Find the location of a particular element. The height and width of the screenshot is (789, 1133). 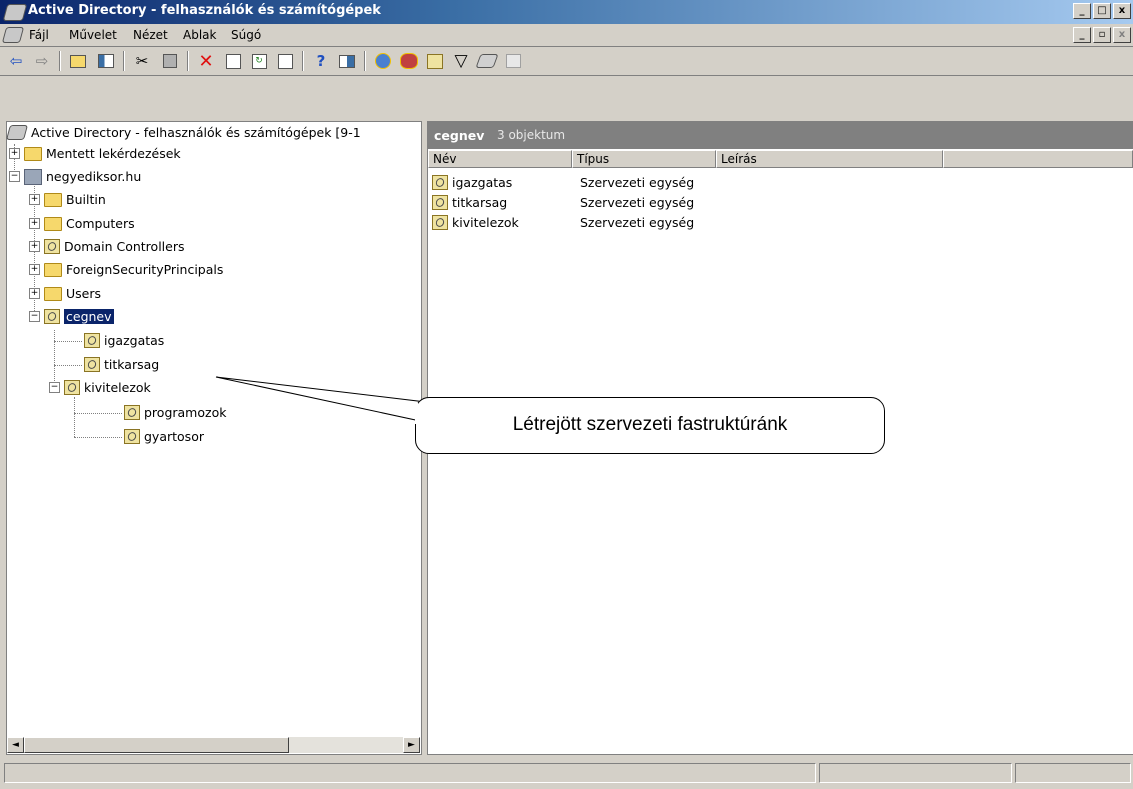

callout-pointer is located at coordinates (325, 400).